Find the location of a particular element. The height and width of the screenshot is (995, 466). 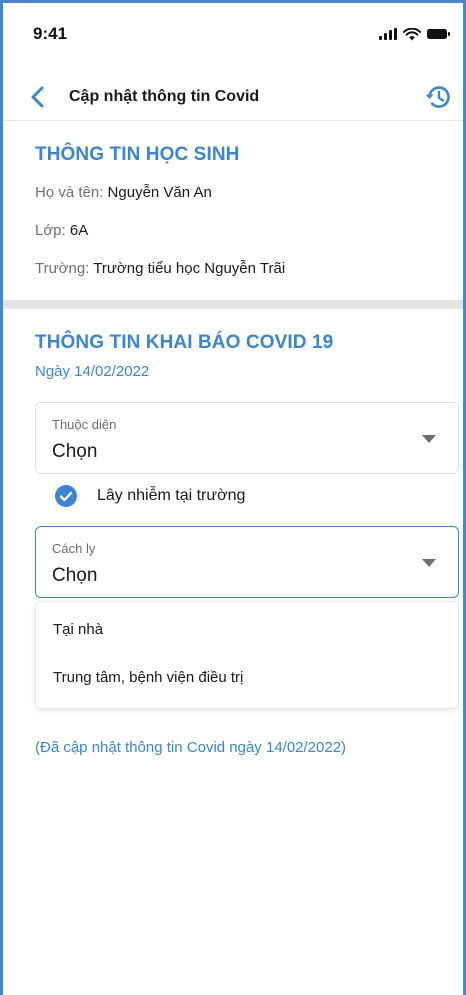

school-value: Trường tiểu học Nguyễn Trãi is located at coordinates (189, 268).